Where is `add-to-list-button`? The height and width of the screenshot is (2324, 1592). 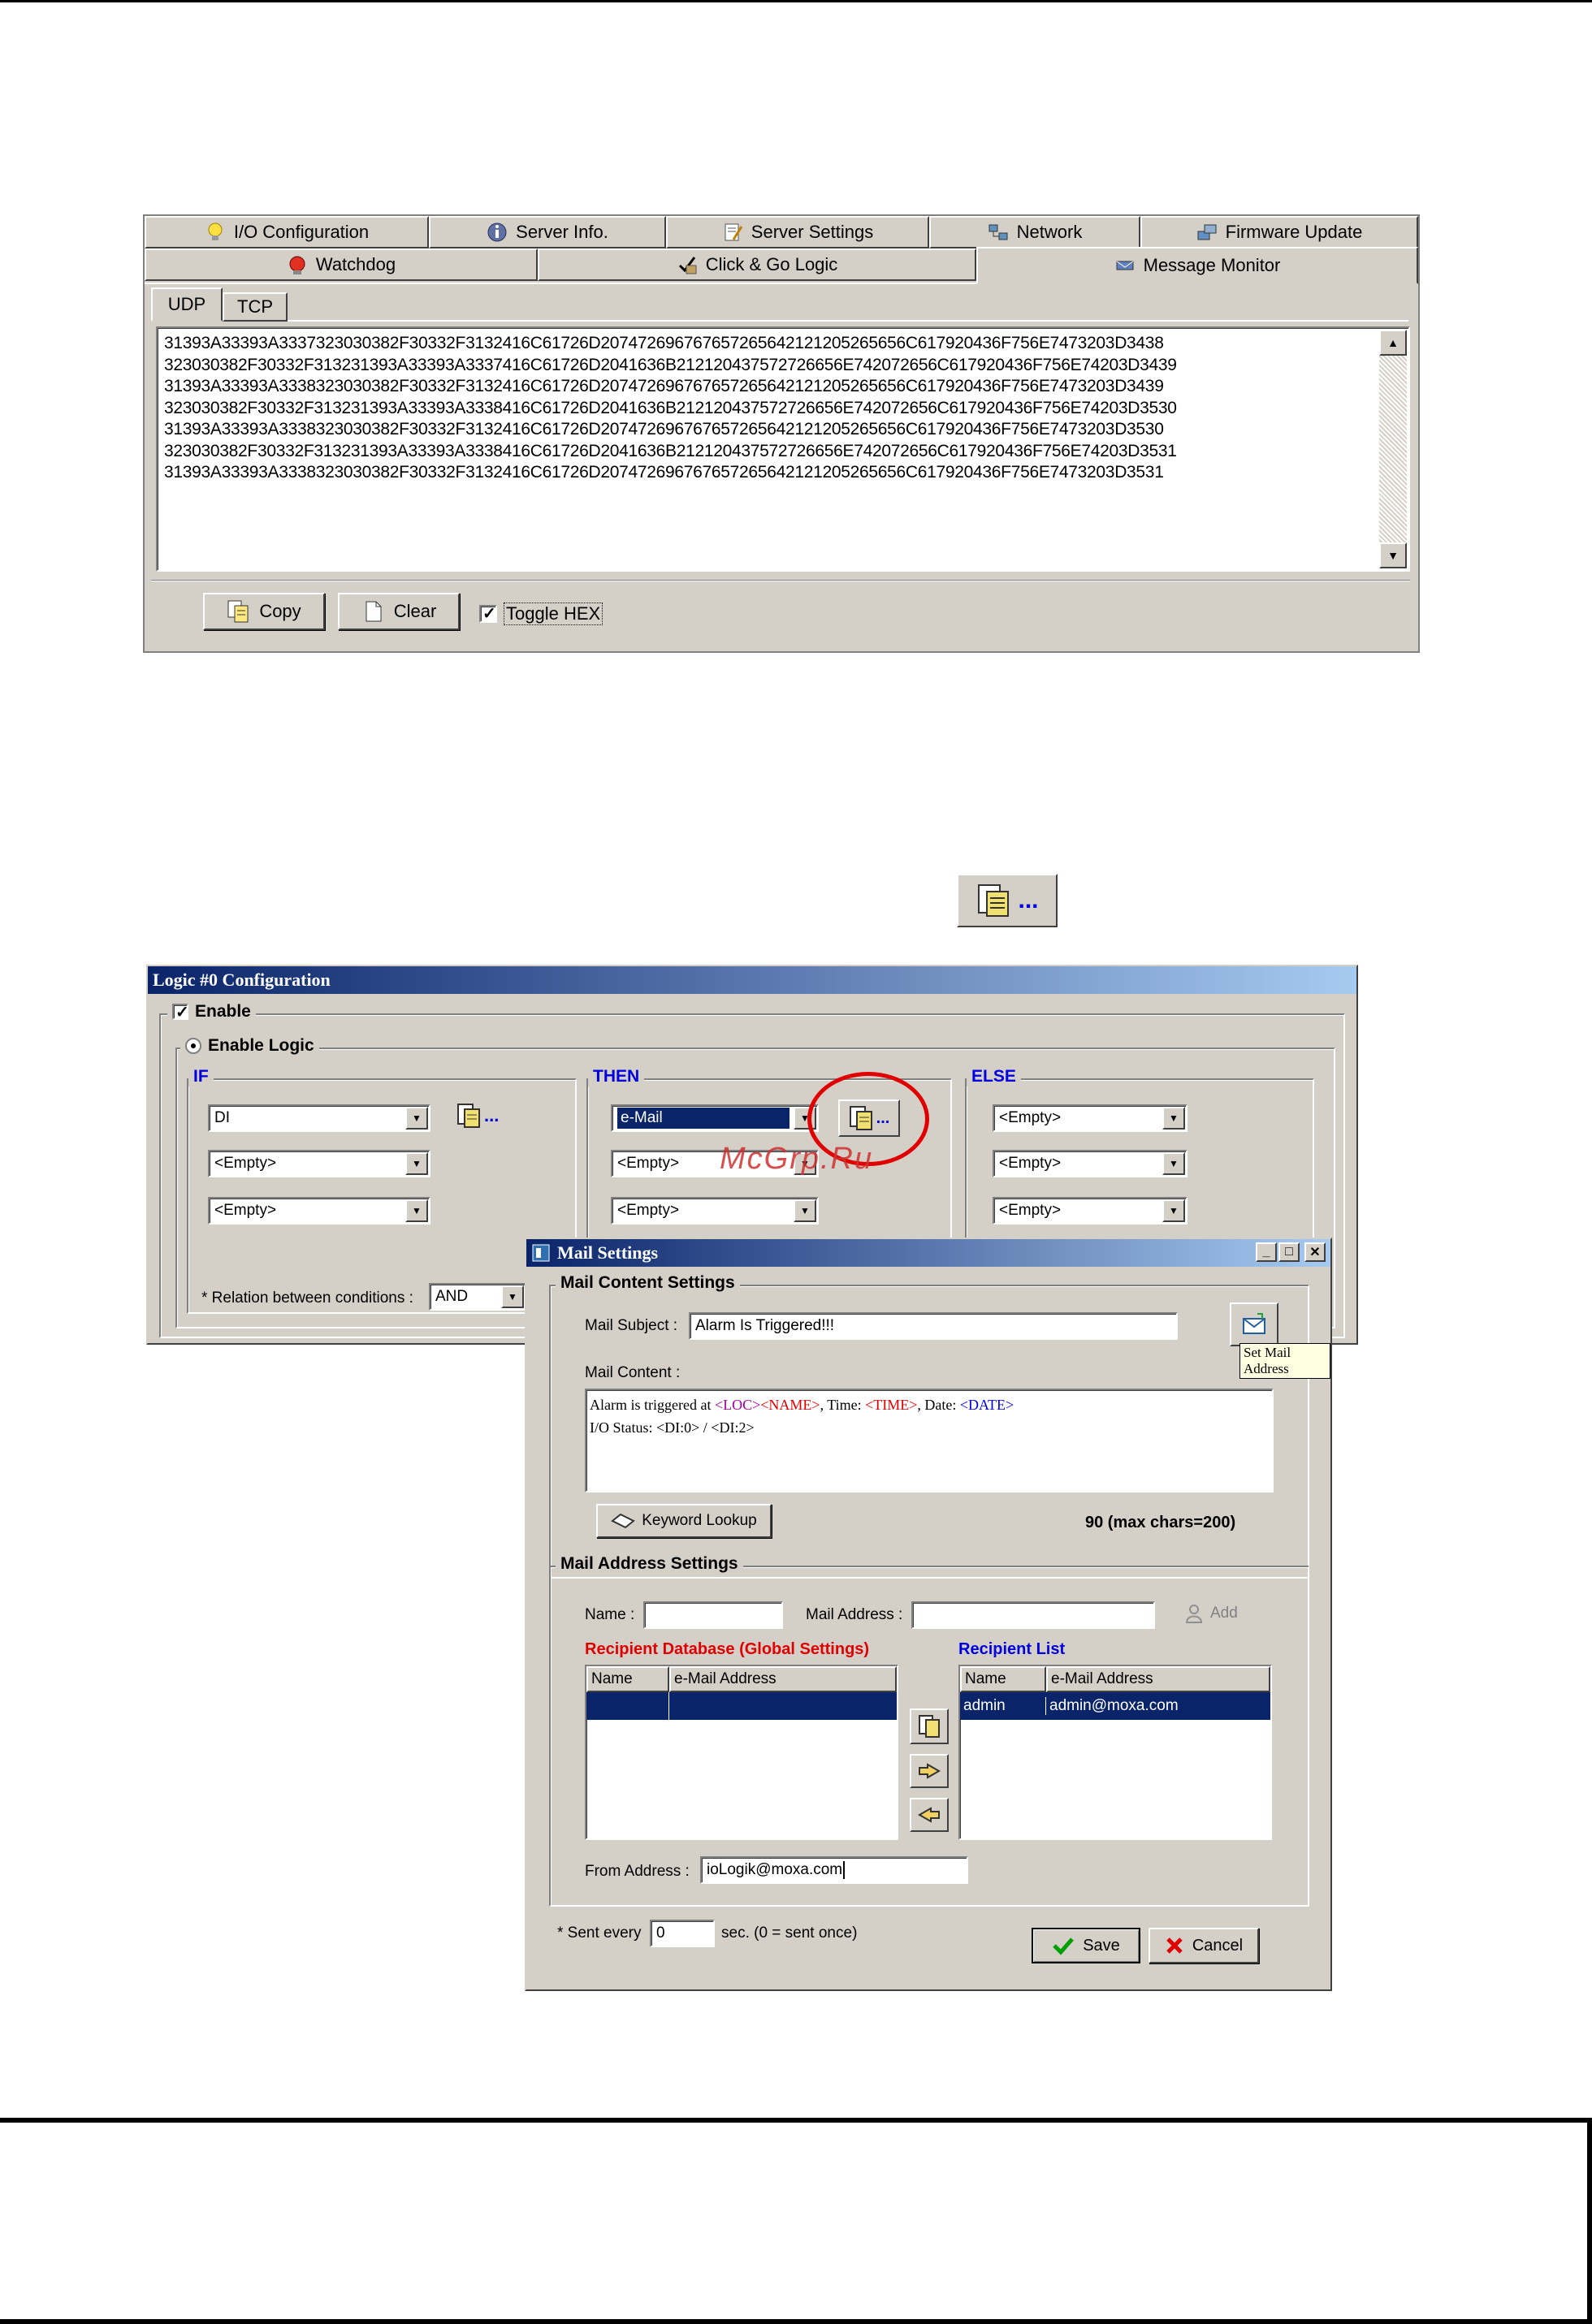
add-to-list-button is located at coordinates (929, 1726).